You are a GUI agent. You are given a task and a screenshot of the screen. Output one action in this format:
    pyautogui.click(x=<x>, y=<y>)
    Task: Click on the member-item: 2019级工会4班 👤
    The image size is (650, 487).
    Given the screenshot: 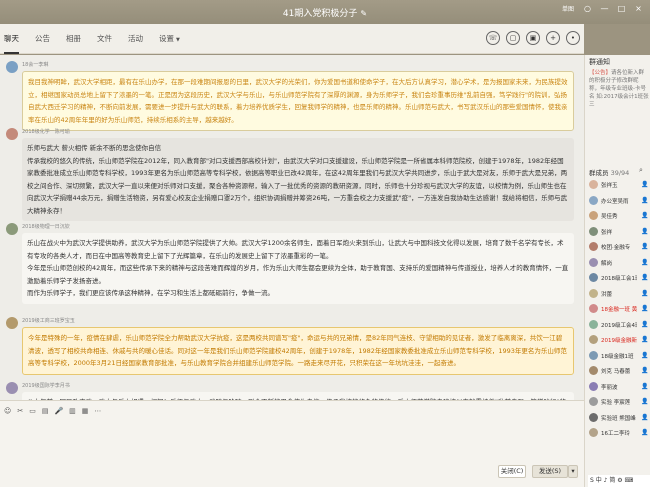 What is the action you would take?
    pyautogui.click(x=619, y=325)
    